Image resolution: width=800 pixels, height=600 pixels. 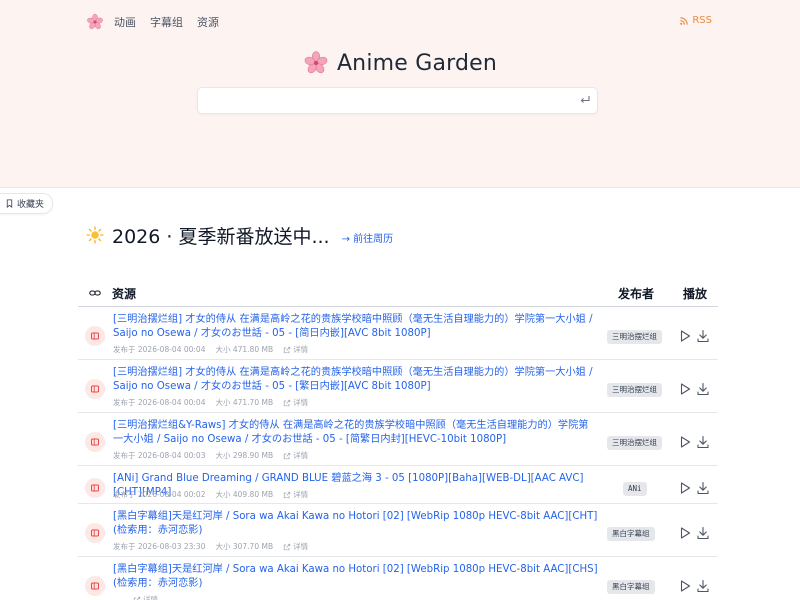 I want to click on sakura-icon, so click(x=316, y=62).